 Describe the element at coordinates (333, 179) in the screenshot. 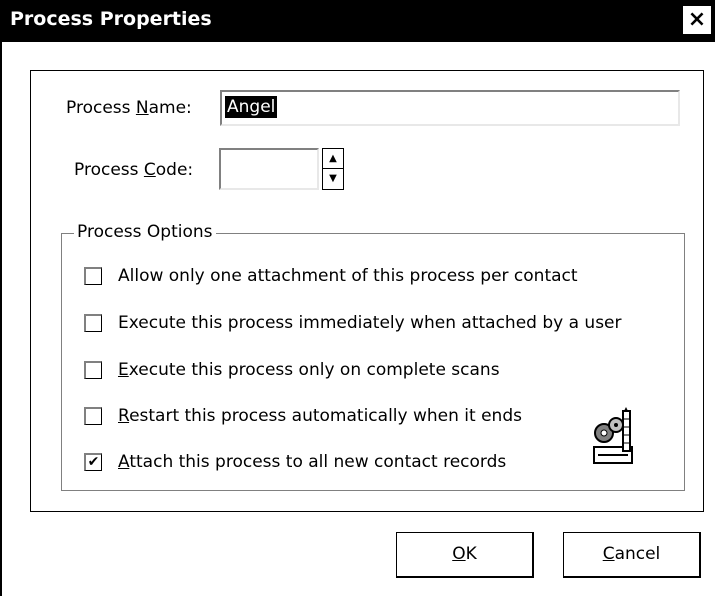

I see `spin-down-arrow-icon: ▼` at that location.